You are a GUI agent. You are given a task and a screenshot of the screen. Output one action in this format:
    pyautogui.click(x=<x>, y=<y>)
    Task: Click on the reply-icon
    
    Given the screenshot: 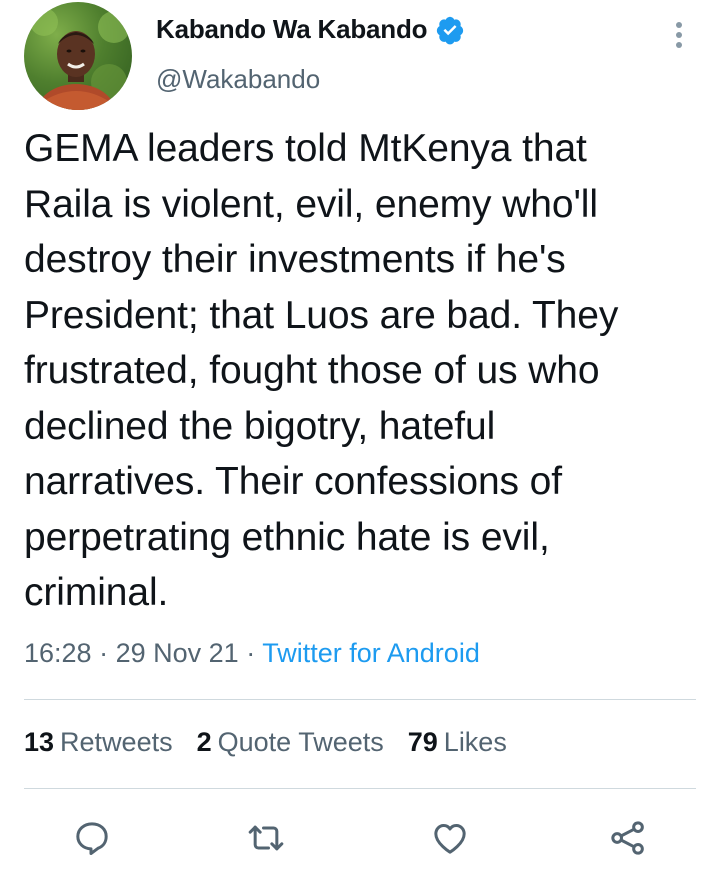 What is the action you would take?
    pyautogui.click(x=92, y=838)
    